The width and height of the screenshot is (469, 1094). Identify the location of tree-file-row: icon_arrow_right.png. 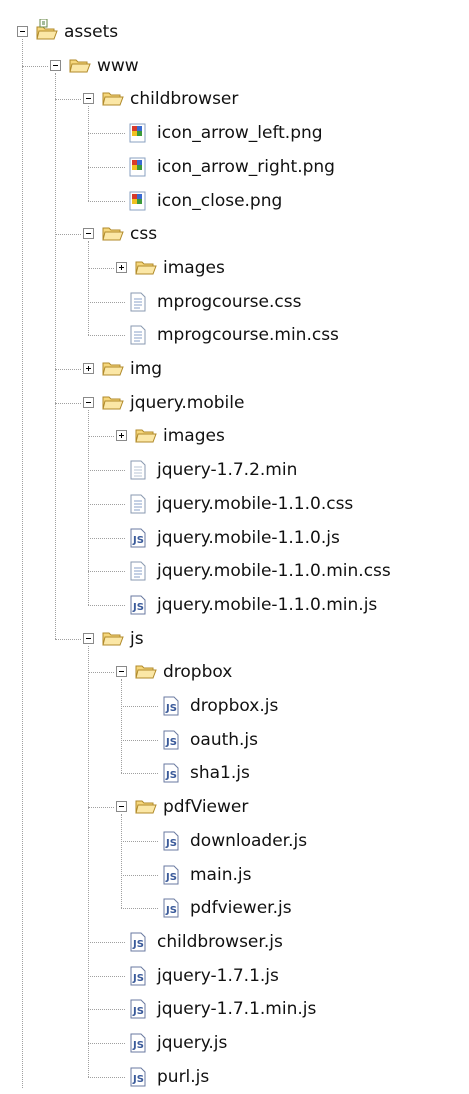
(234, 167).